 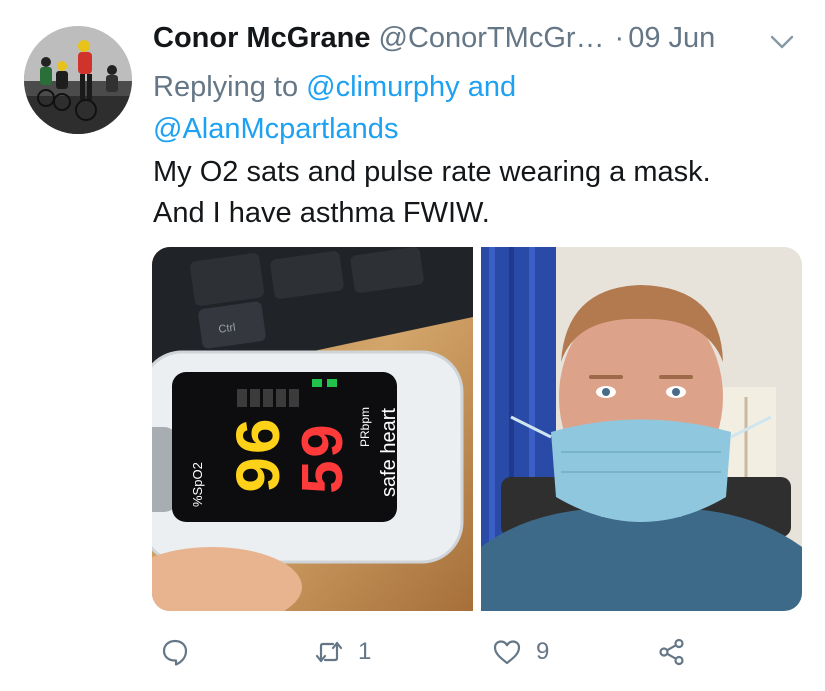 I want to click on avatar-image, so click(x=78, y=80).